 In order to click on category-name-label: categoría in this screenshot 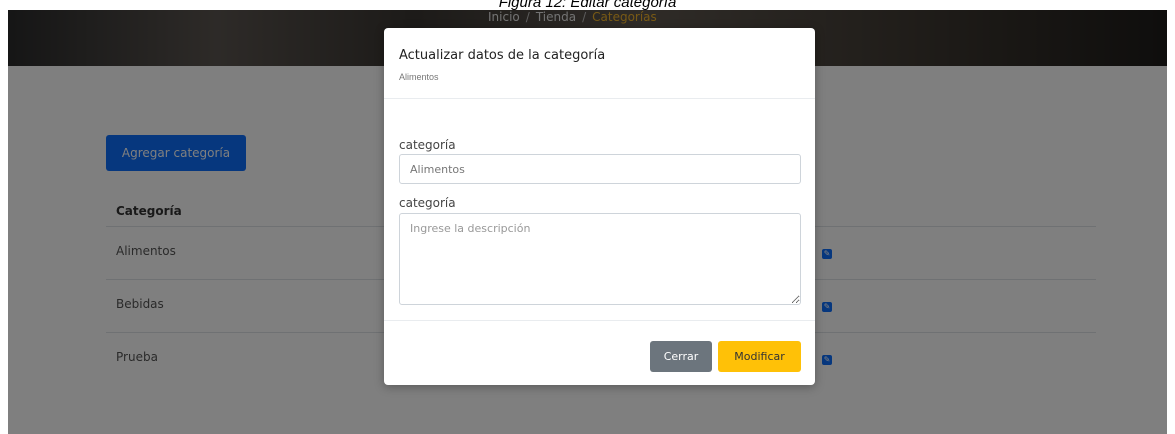, I will do `click(427, 145)`.